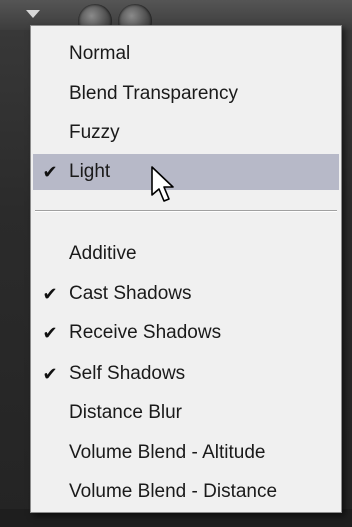  Describe the element at coordinates (186, 54) in the screenshot. I see `menu-item-normal: Normal` at that location.